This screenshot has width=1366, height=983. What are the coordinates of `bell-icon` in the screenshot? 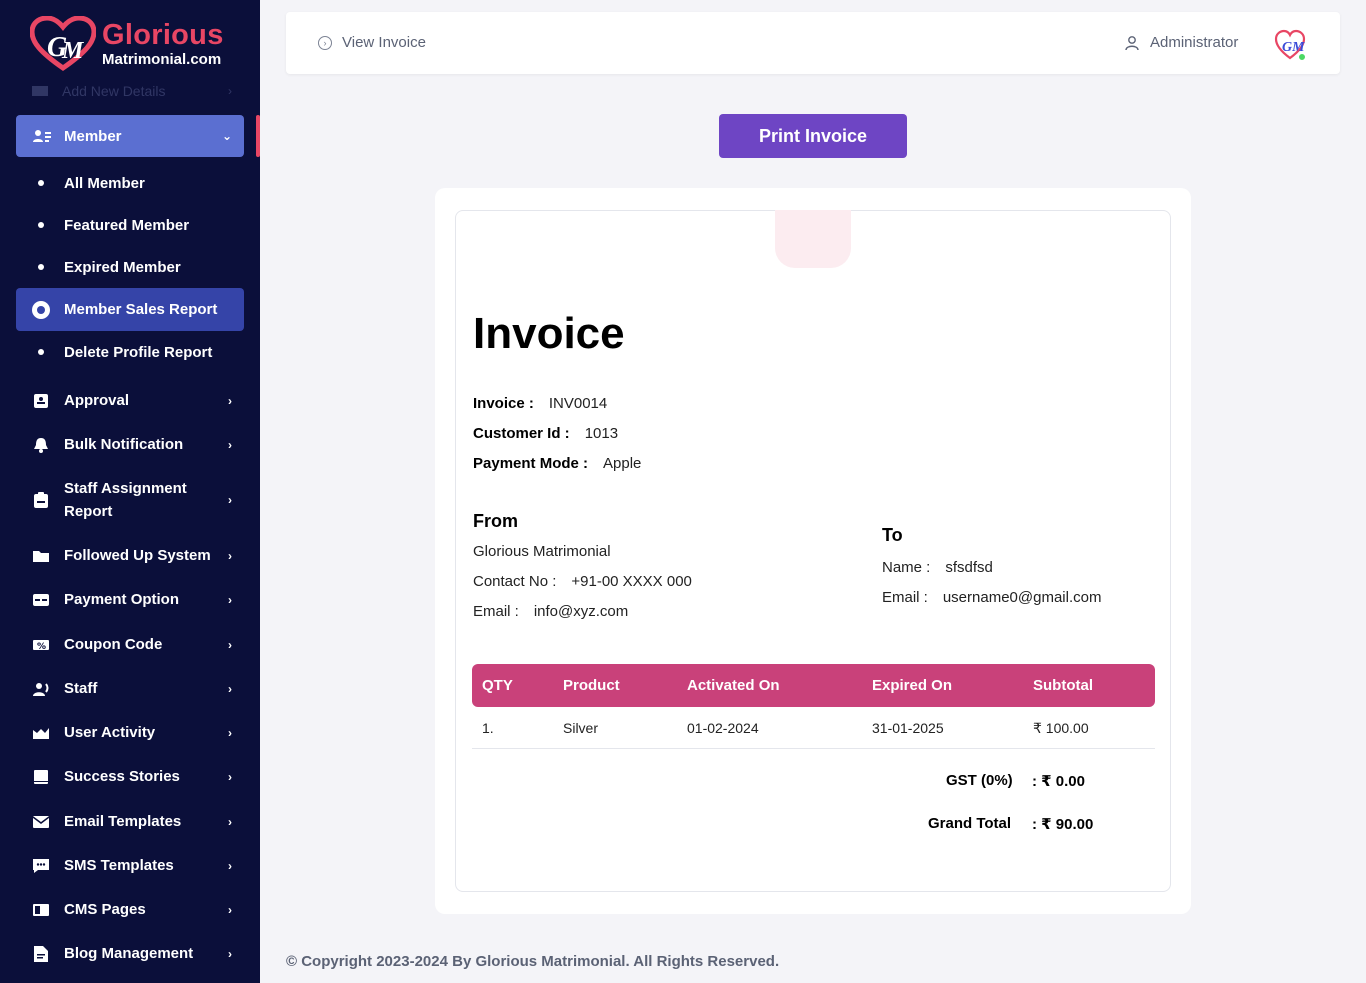 It's located at (41, 445).